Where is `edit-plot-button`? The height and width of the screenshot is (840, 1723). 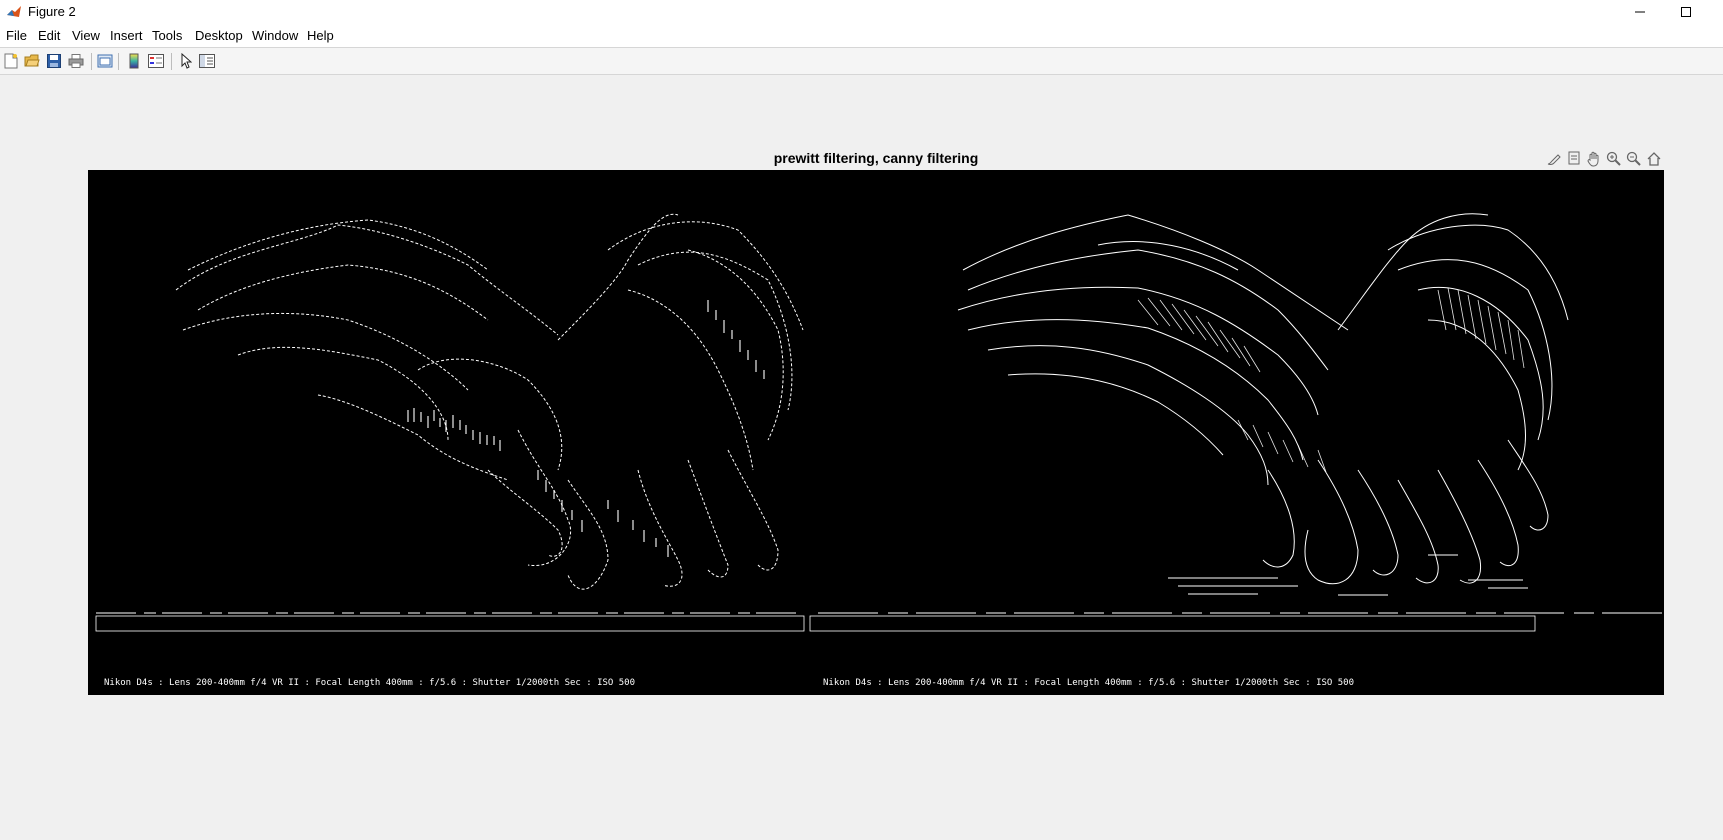 edit-plot-button is located at coordinates (186, 61).